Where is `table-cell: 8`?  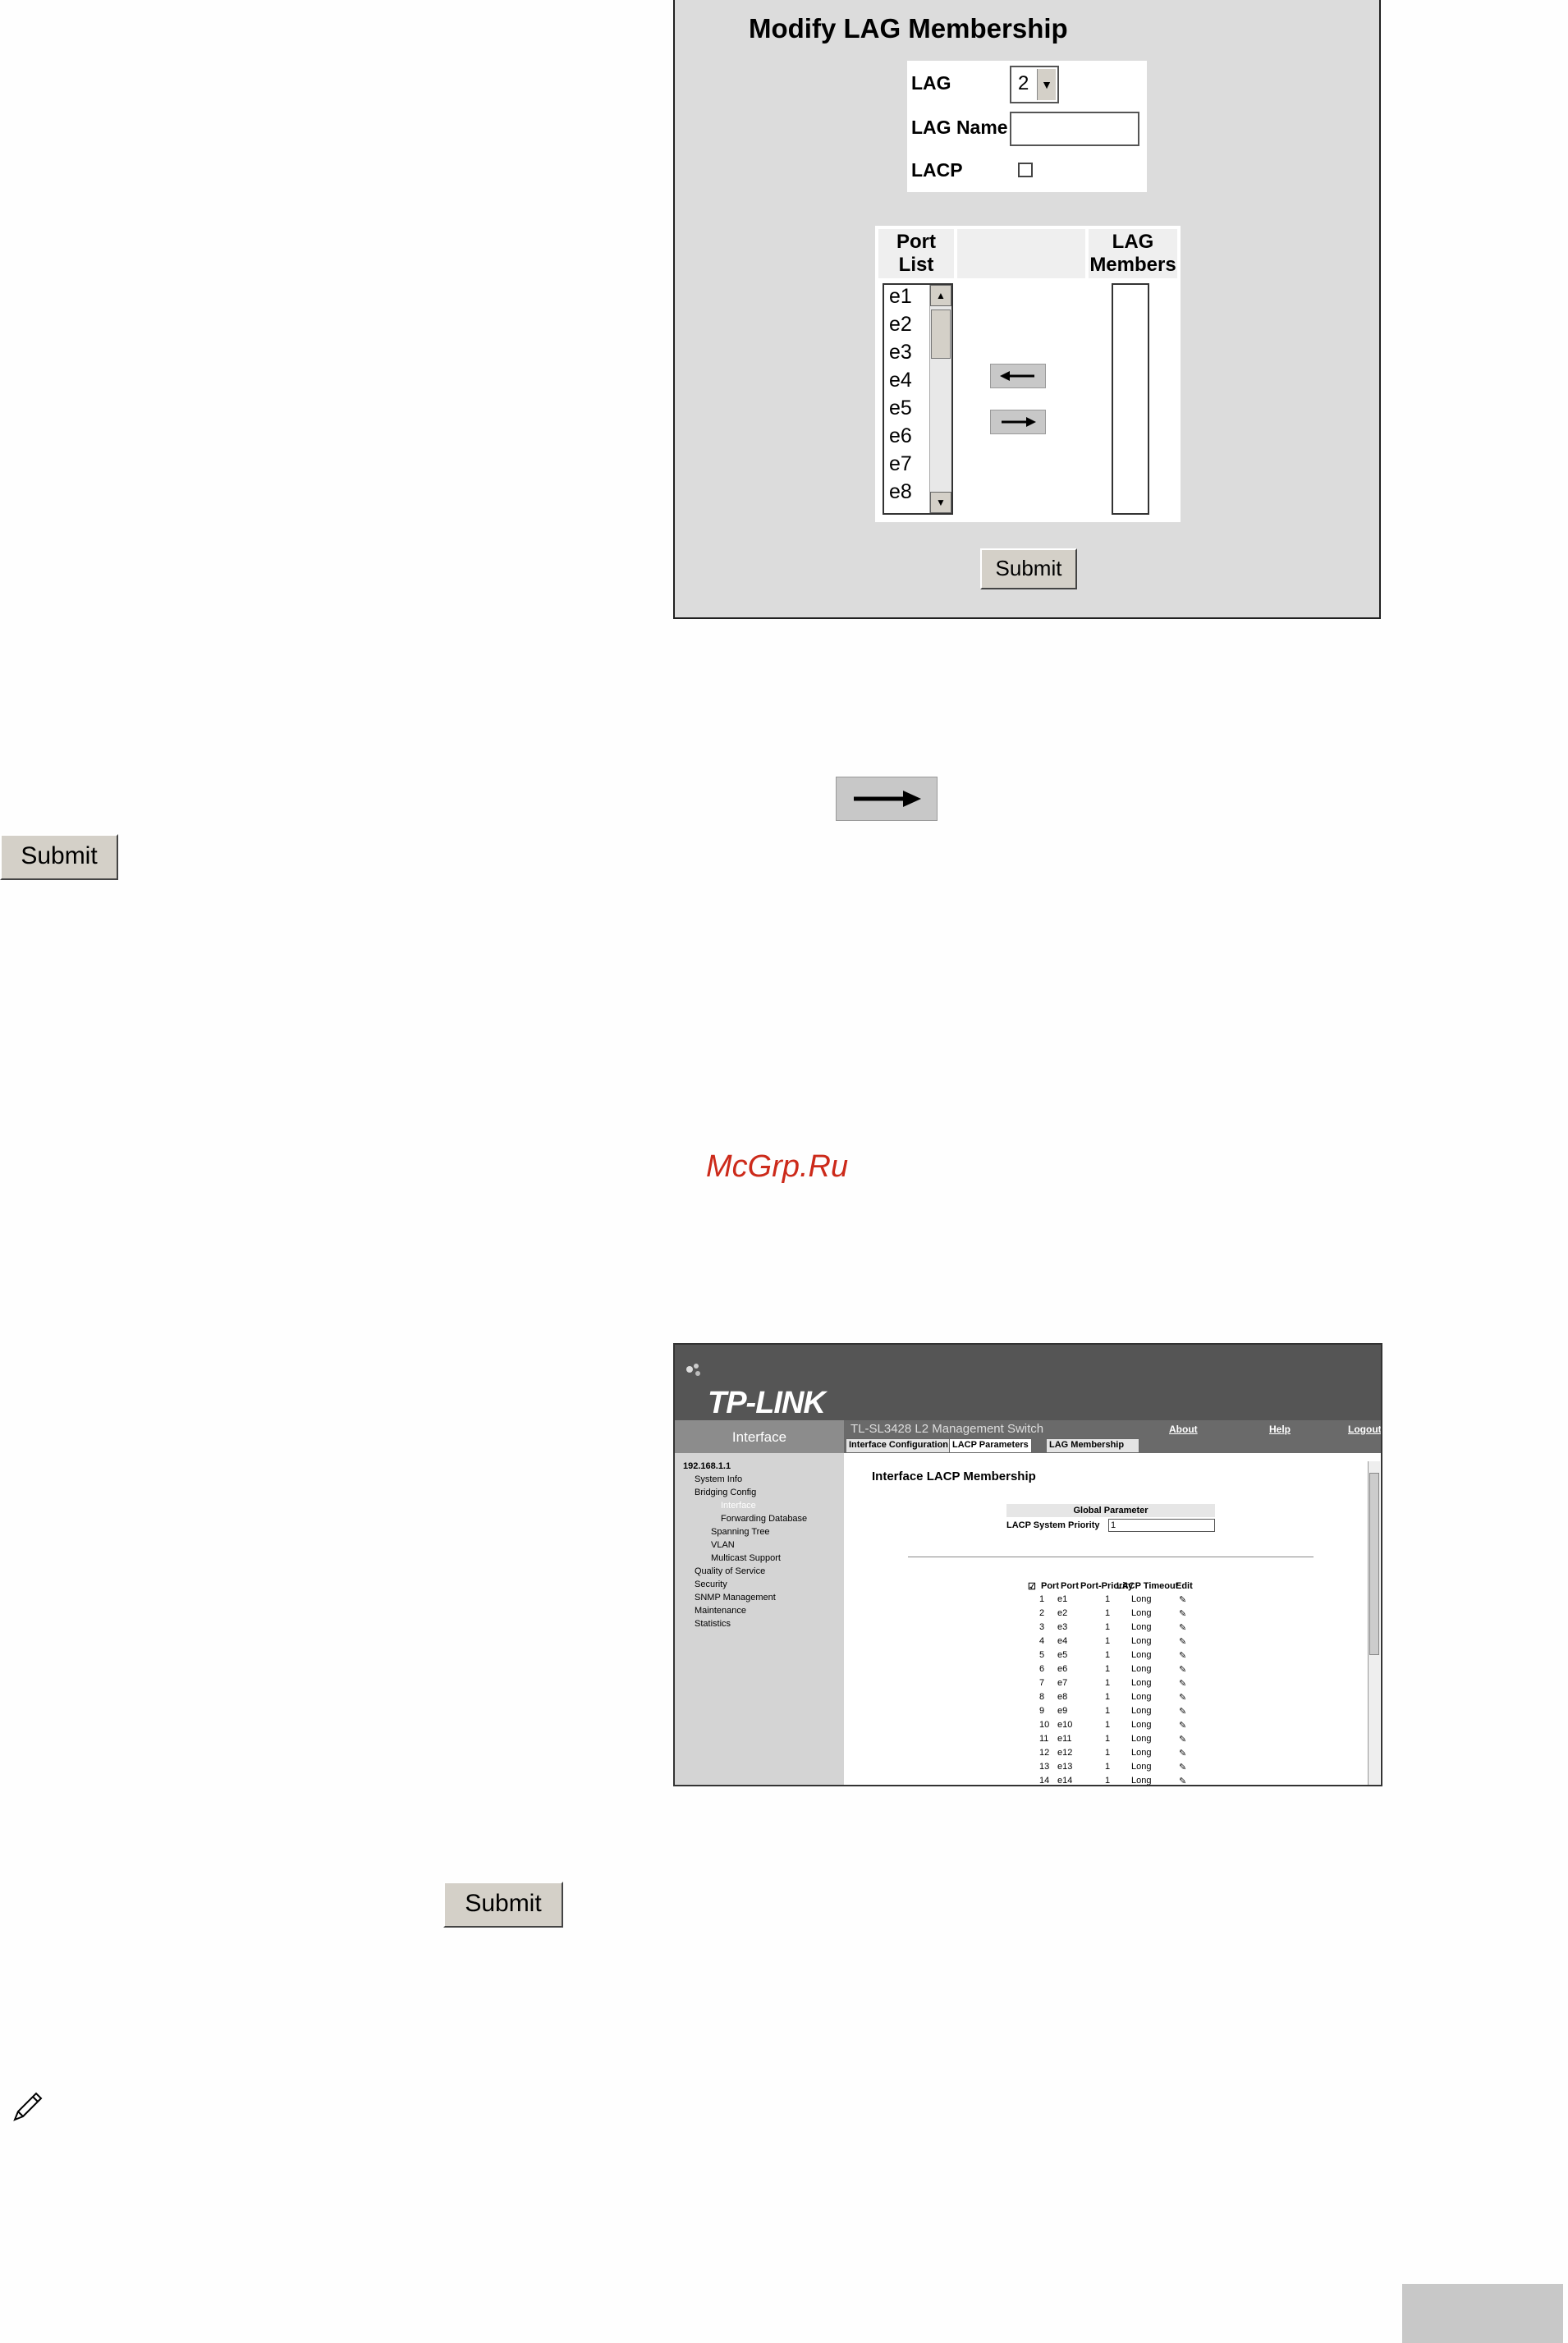 table-cell: 8 is located at coordinates (1042, 1697).